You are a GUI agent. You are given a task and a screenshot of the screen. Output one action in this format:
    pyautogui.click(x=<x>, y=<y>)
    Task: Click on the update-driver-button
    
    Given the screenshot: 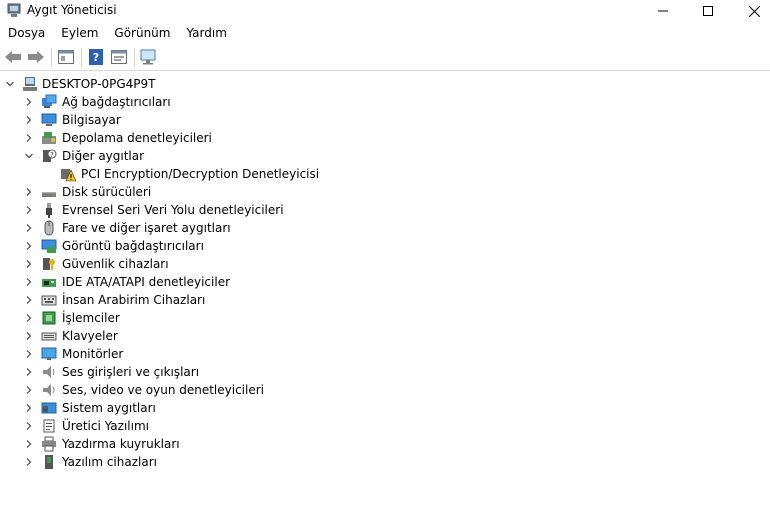 What is the action you would take?
    pyautogui.click(x=119, y=57)
    